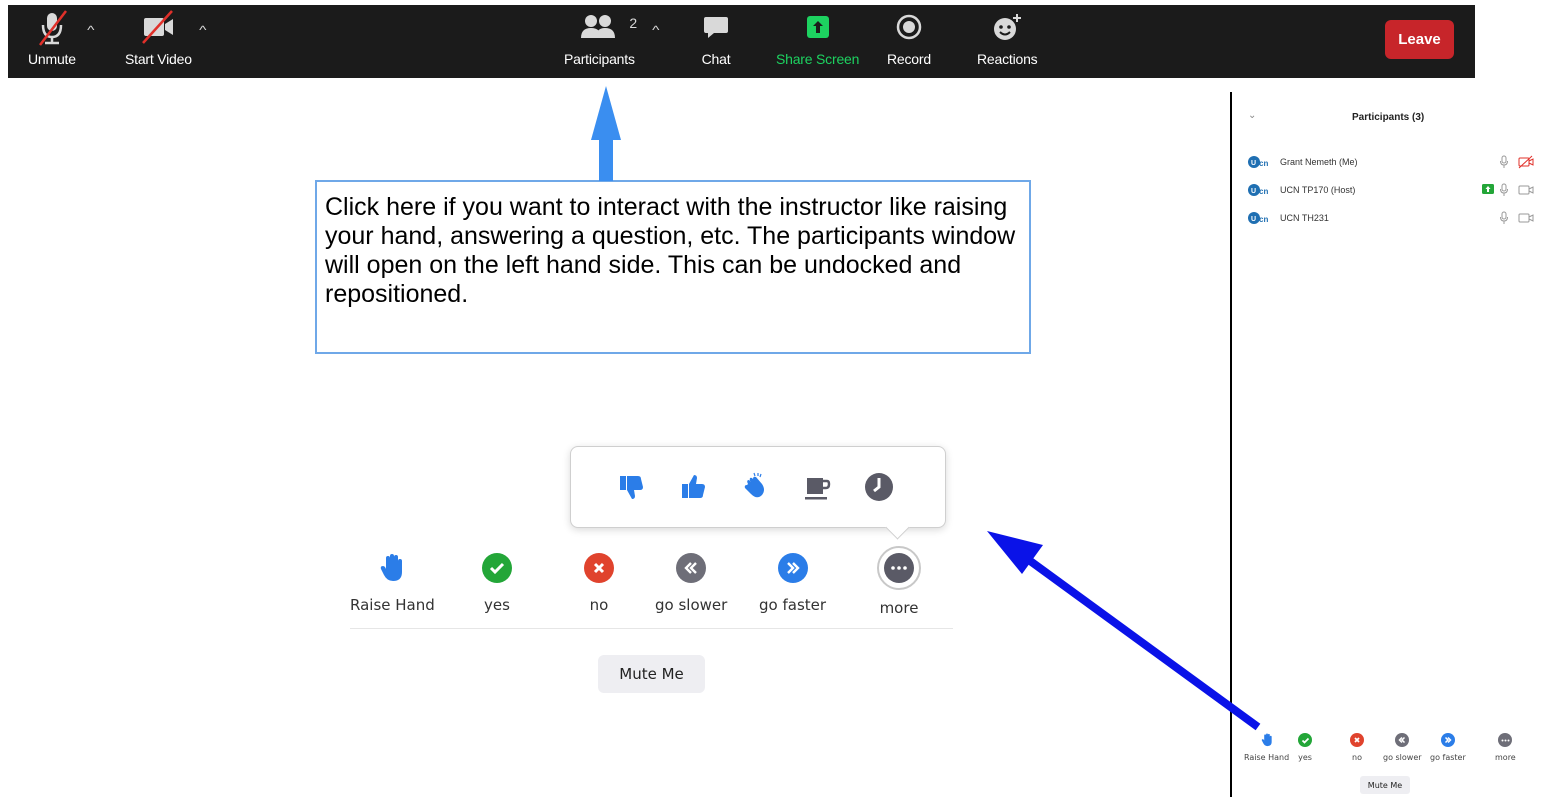 The image size is (1552, 797). I want to click on participants-label: Participants, so click(599, 59).